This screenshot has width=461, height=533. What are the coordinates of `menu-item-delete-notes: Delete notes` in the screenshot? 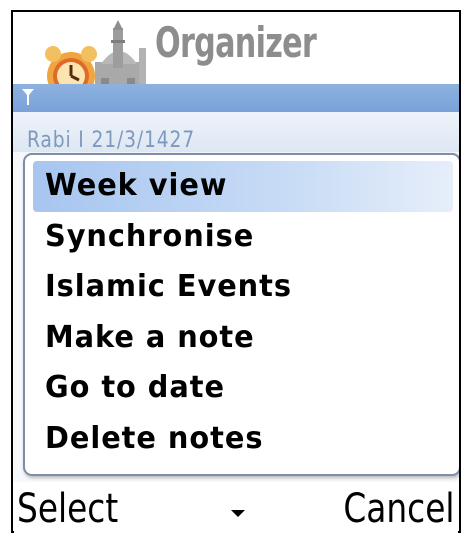 It's located at (242, 439).